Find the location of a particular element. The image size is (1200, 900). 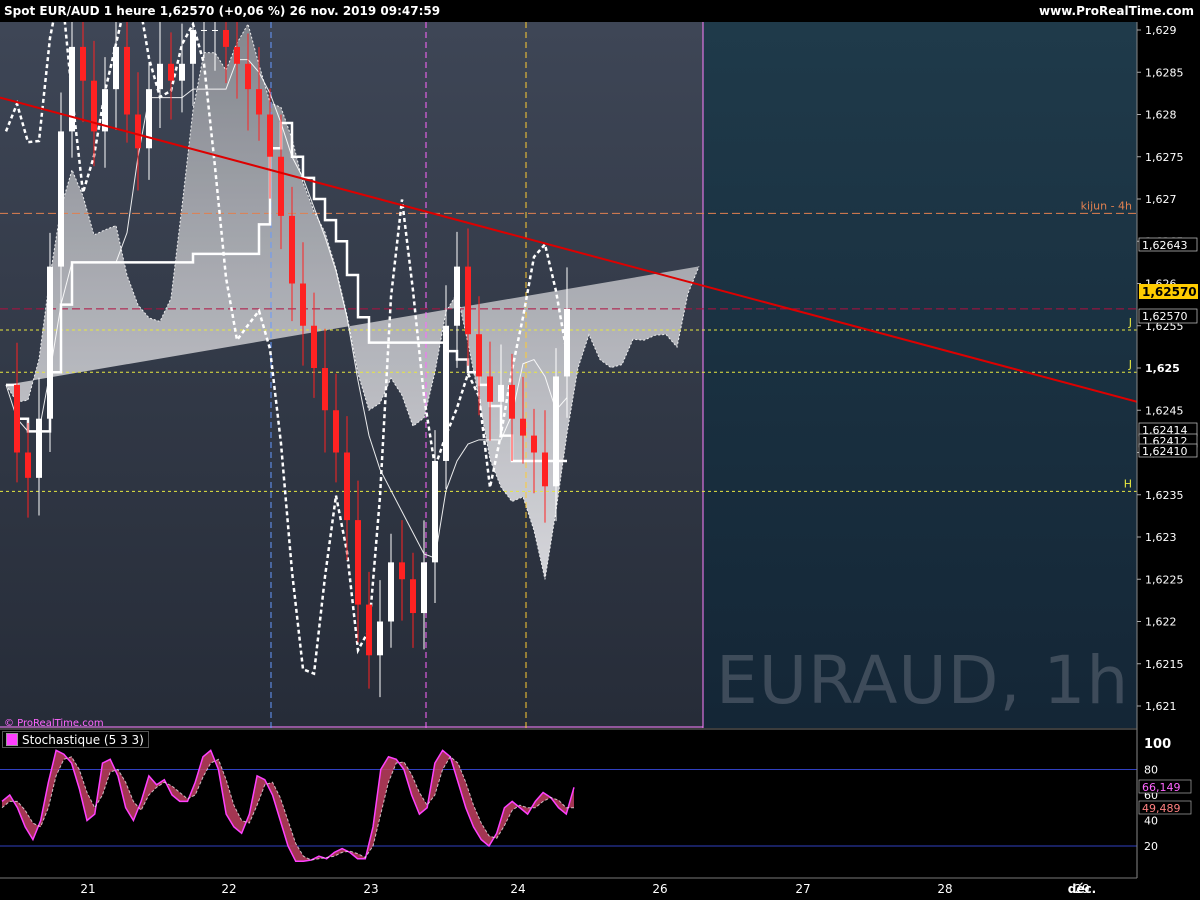

y-tick-label-9: 1,6245 is located at coordinates (1164, 410).